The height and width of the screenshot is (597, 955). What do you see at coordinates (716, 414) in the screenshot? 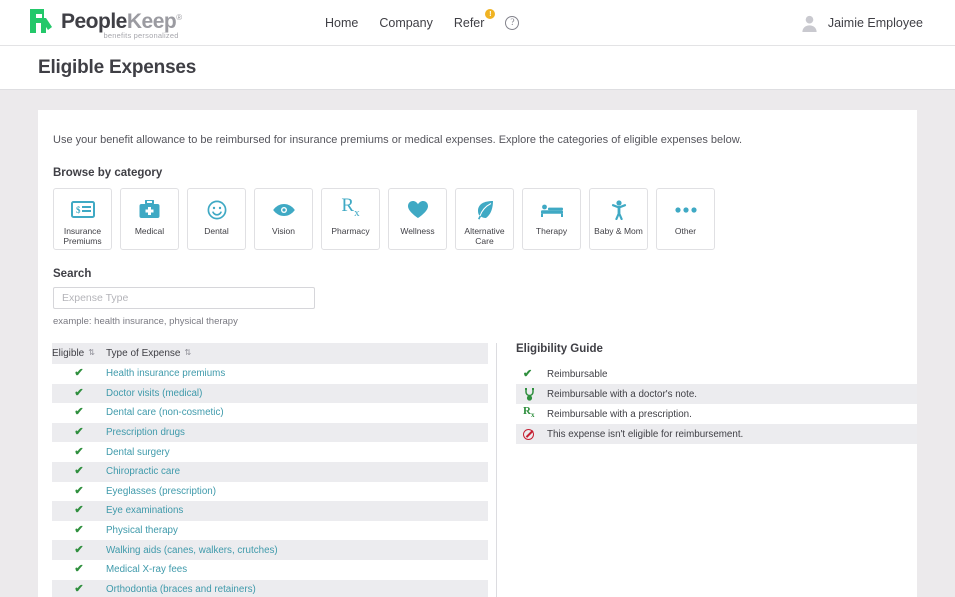
I see `guide-item-prescription: Rx Reimbursable with a prescription.` at bounding box center [716, 414].